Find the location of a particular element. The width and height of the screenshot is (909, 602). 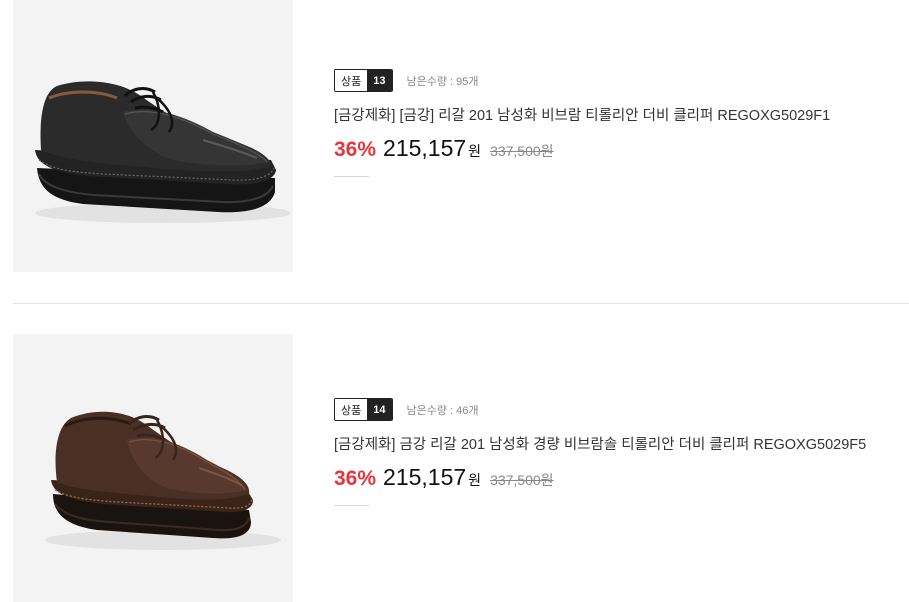

brown-derby-shoe-image is located at coordinates (163, 480).